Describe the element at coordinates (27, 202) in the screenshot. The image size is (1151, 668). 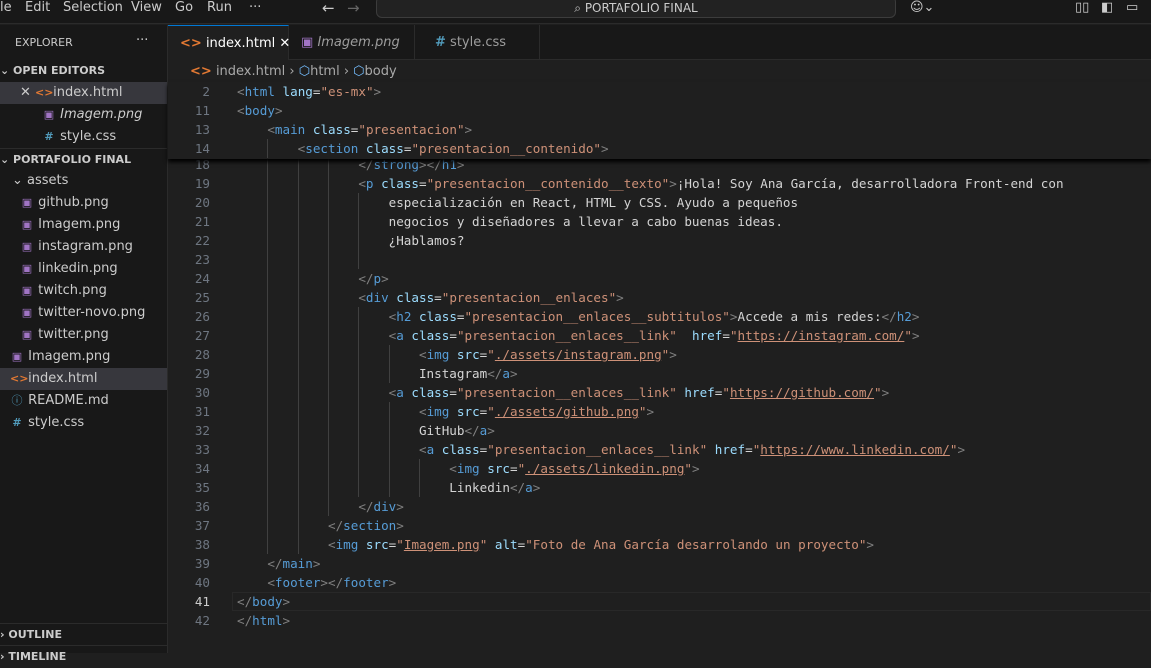
I see `image-icon: ▣` at that location.